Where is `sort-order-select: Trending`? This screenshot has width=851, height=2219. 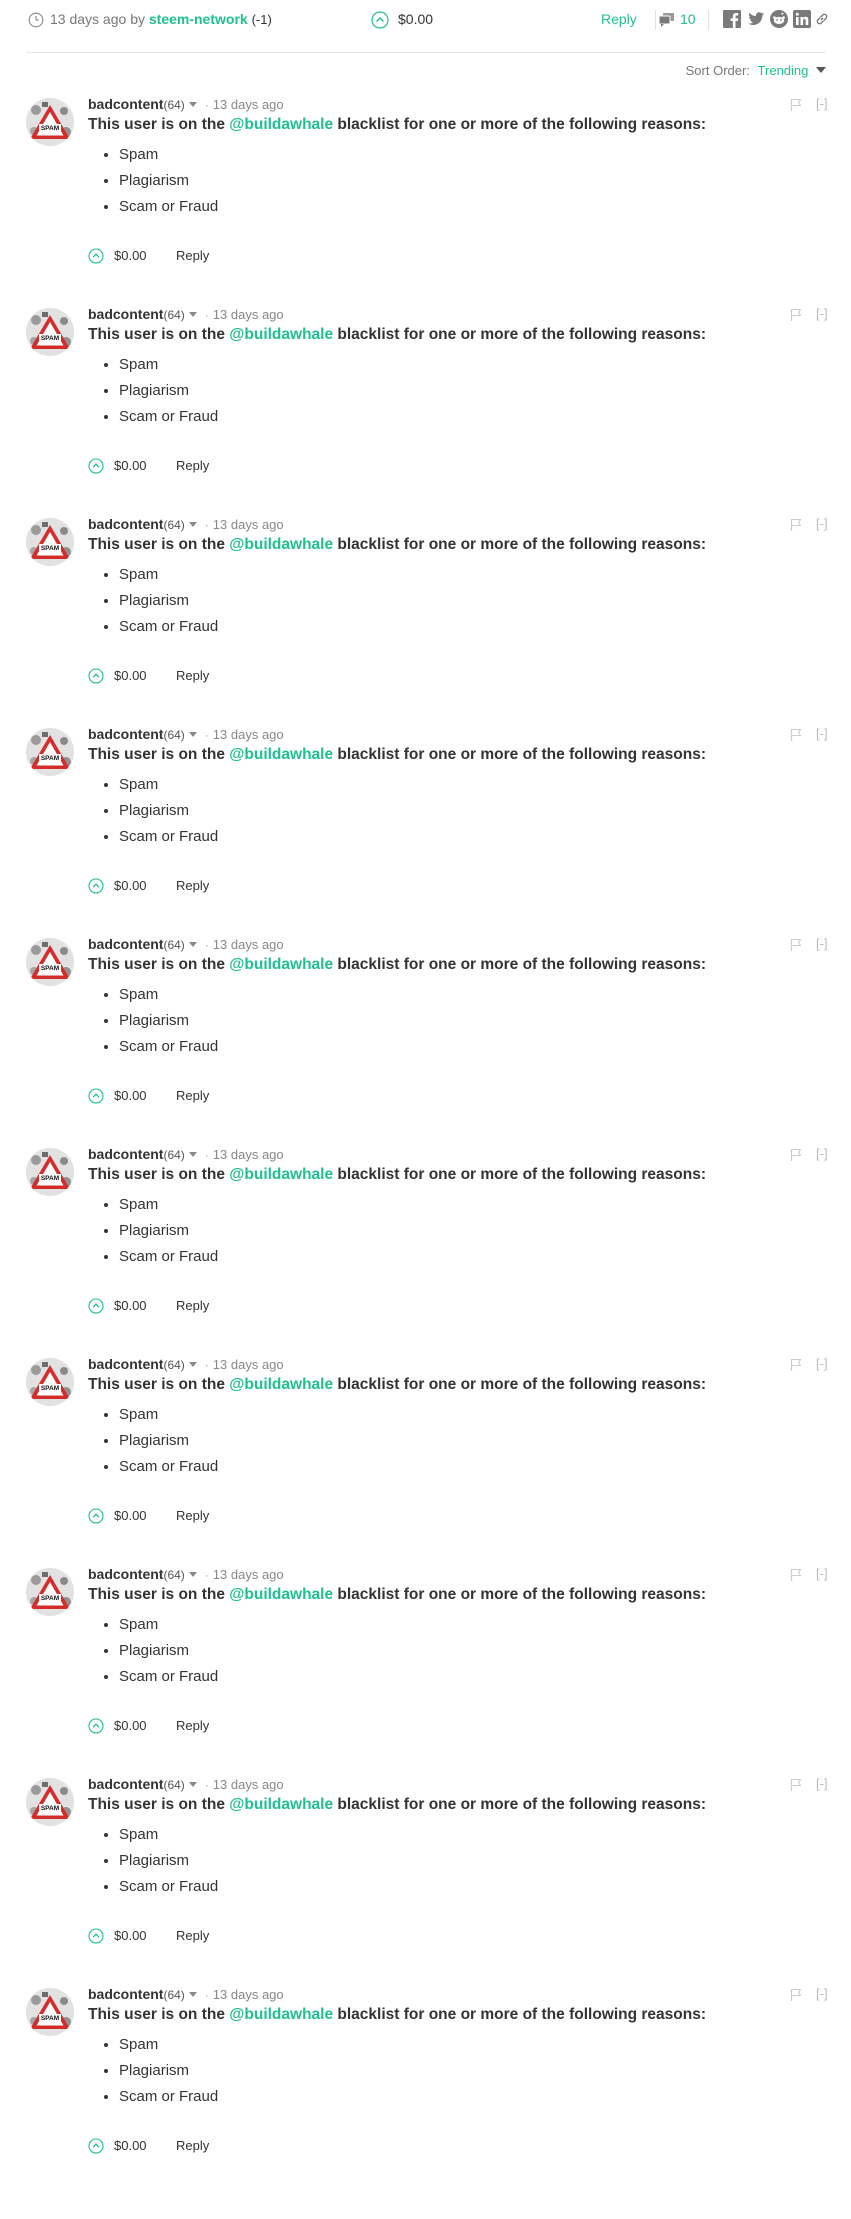 sort-order-select: Trending is located at coordinates (783, 70).